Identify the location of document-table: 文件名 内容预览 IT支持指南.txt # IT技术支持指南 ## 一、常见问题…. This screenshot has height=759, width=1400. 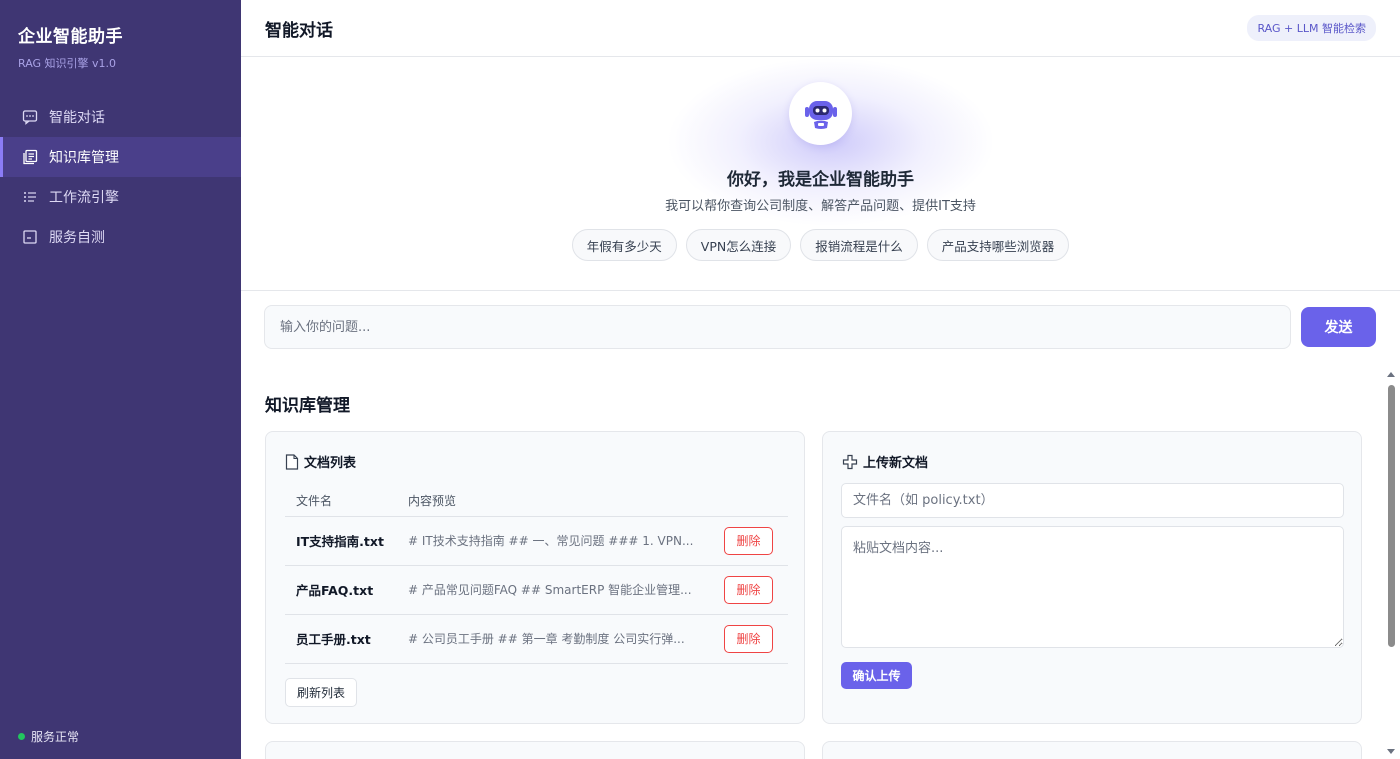
(536, 575).